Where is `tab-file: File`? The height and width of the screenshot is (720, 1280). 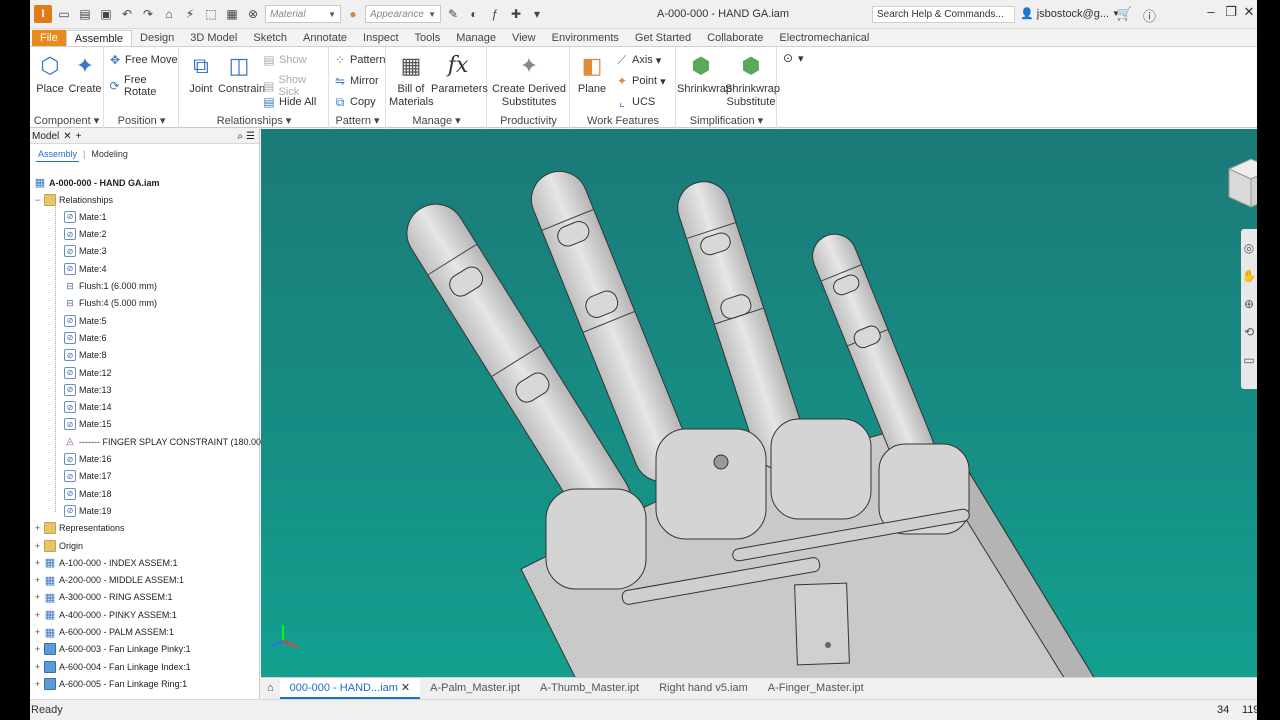
tab-file: File is located at coordinates (49, 38).